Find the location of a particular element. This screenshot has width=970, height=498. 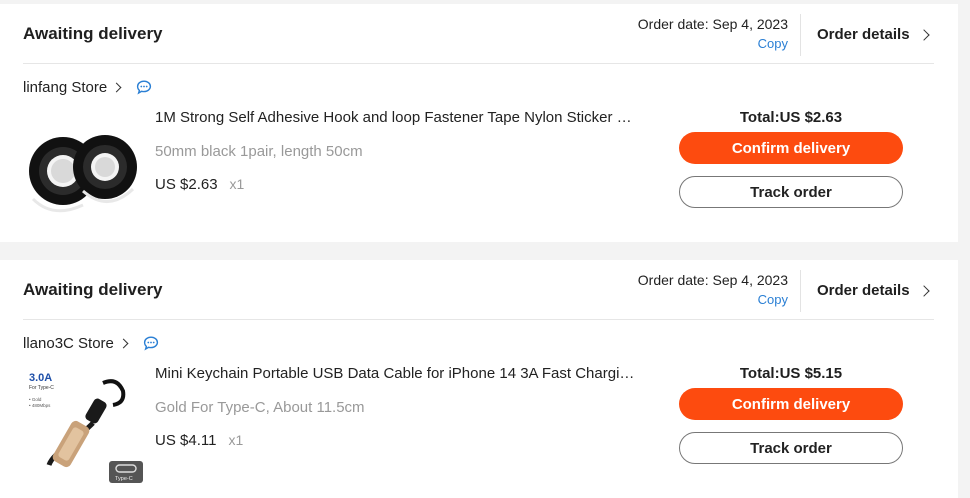

store-name: llano3C Store is located at coordinates (68, 343).